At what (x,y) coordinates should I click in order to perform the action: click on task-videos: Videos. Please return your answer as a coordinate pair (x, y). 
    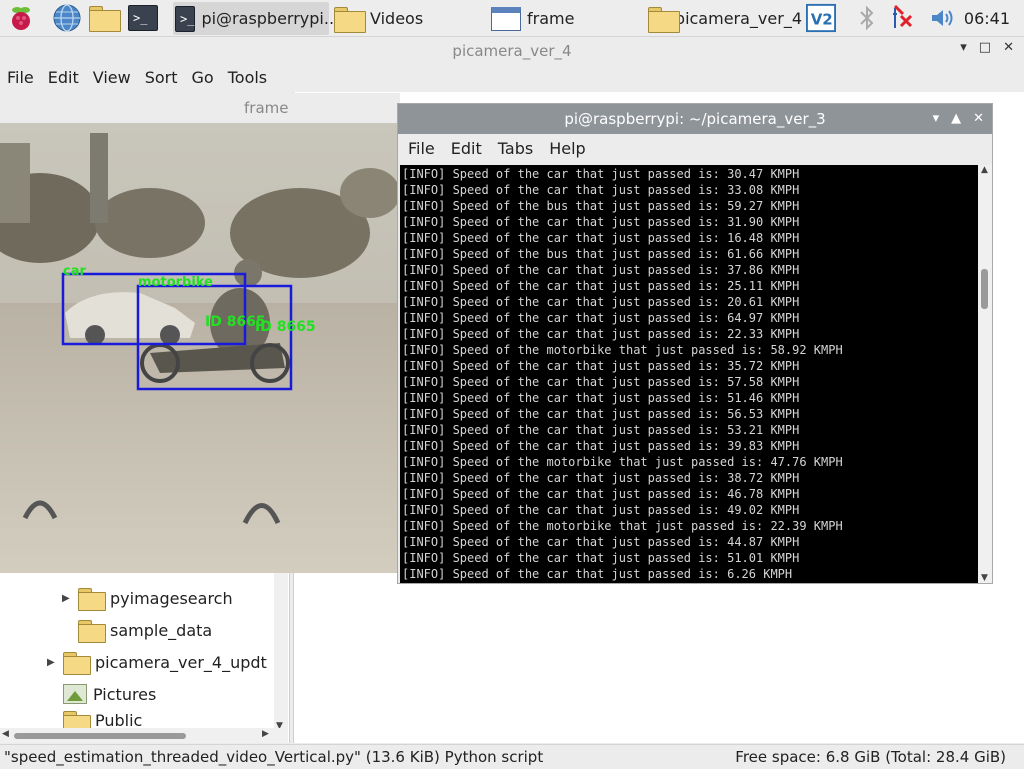
    Looking at the image, I should click on (407, 18).